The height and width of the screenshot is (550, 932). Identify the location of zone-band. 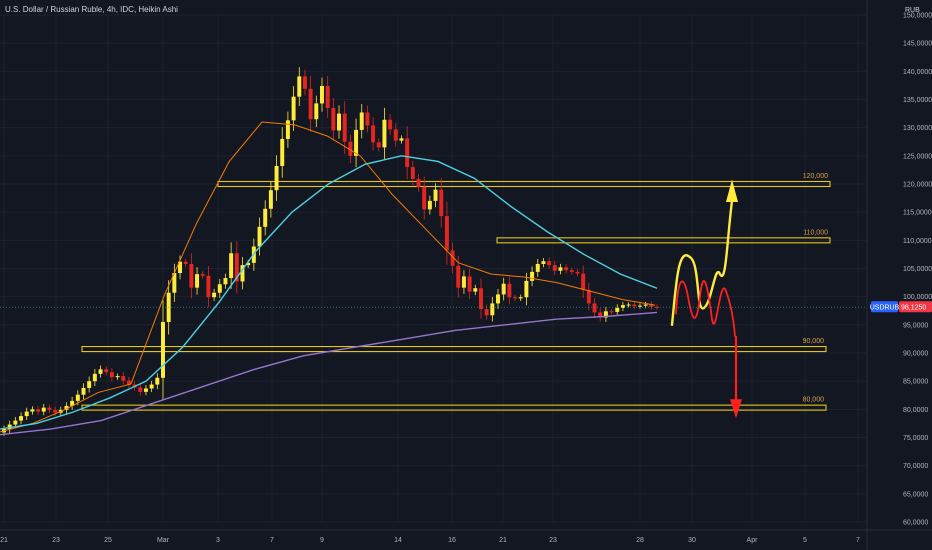
(454, 349).